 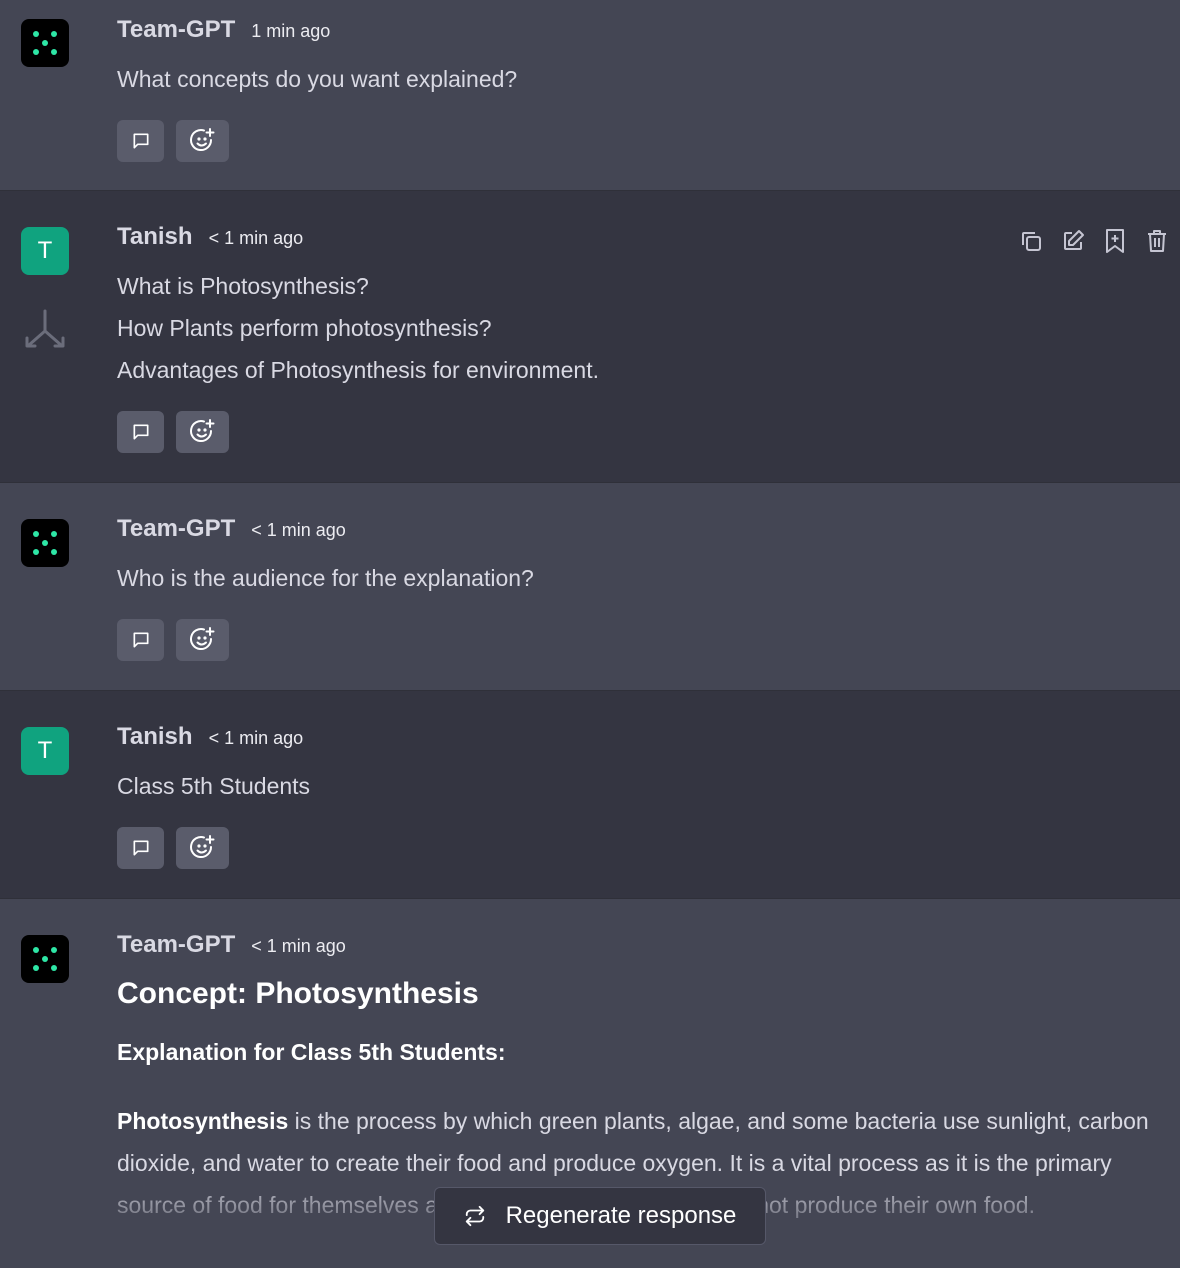 I want to click on bold-term: Photosynthesis, so click(x=203, y=1121).